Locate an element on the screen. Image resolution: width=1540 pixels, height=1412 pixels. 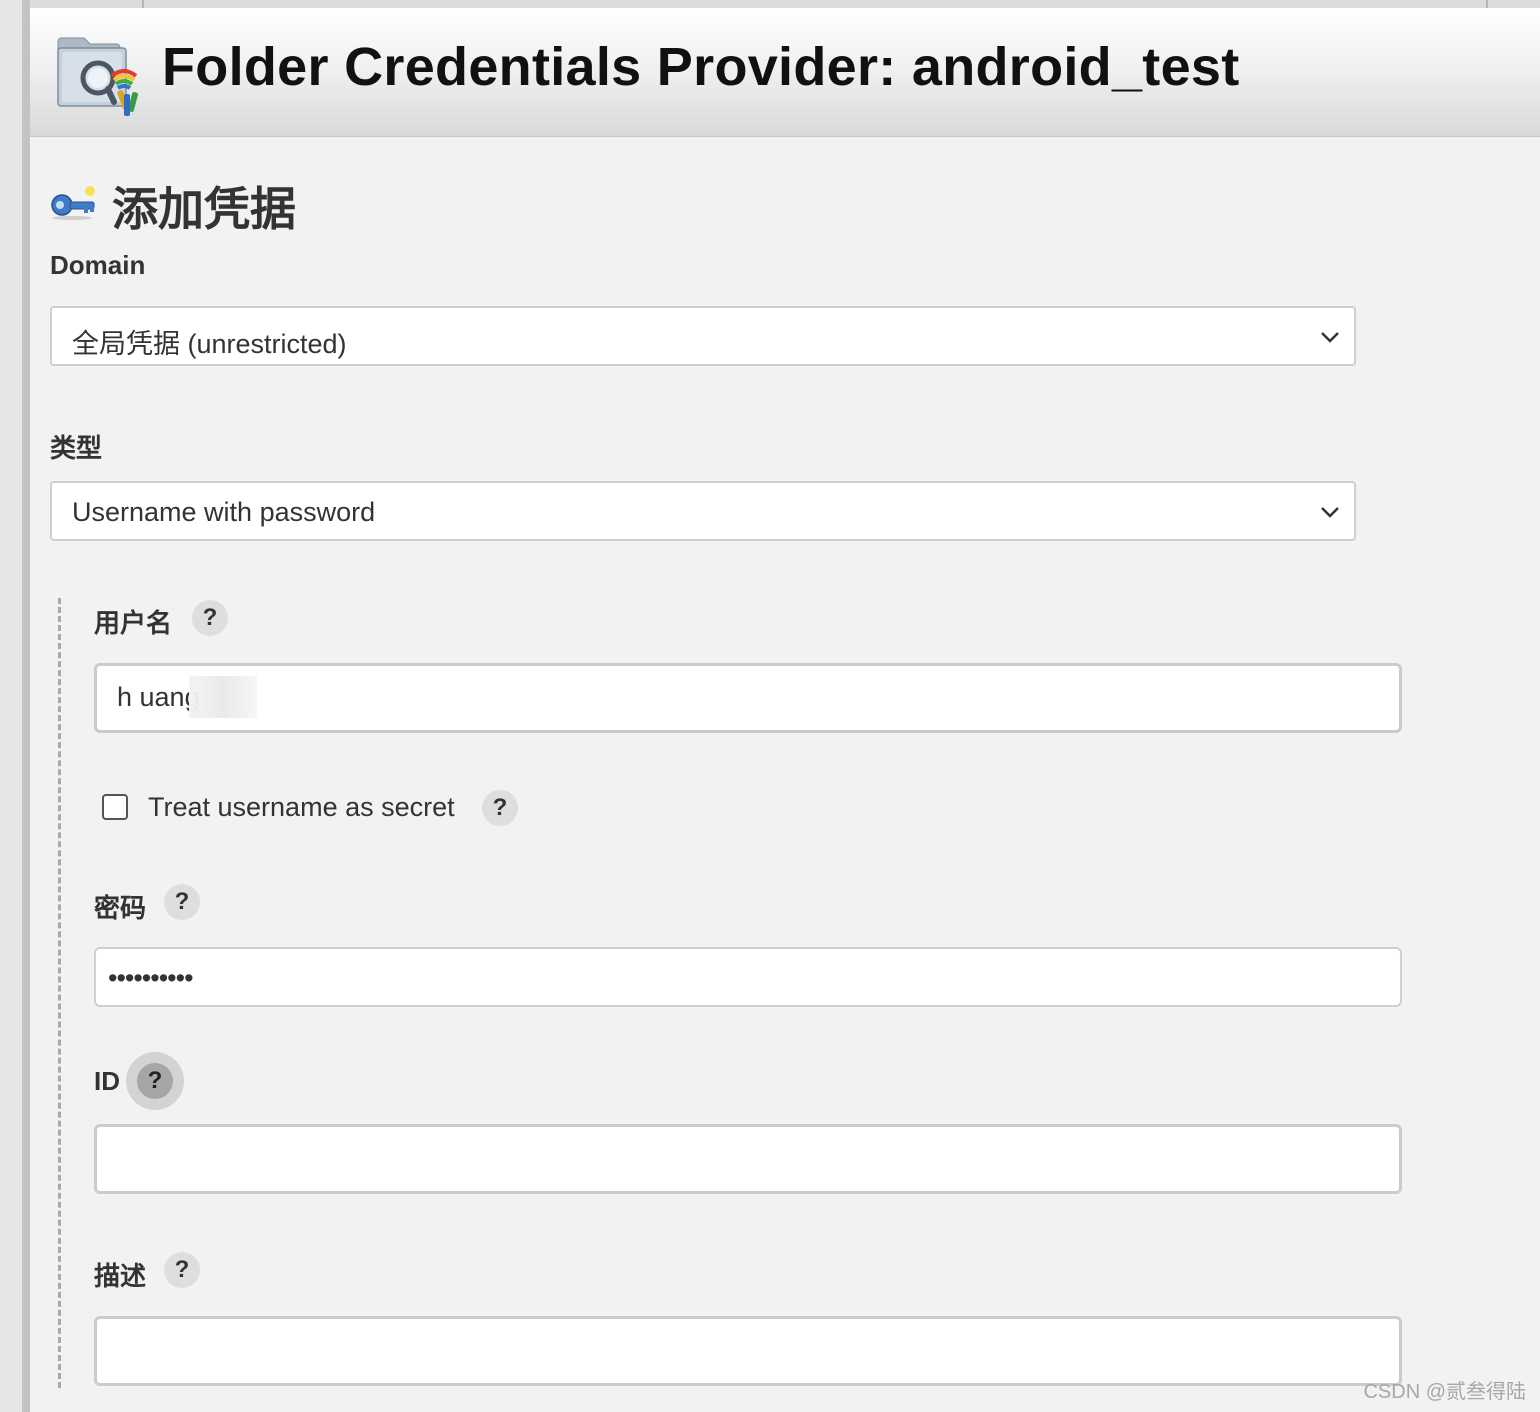
kind-select: Username with password is located at coordinates (703, 511).